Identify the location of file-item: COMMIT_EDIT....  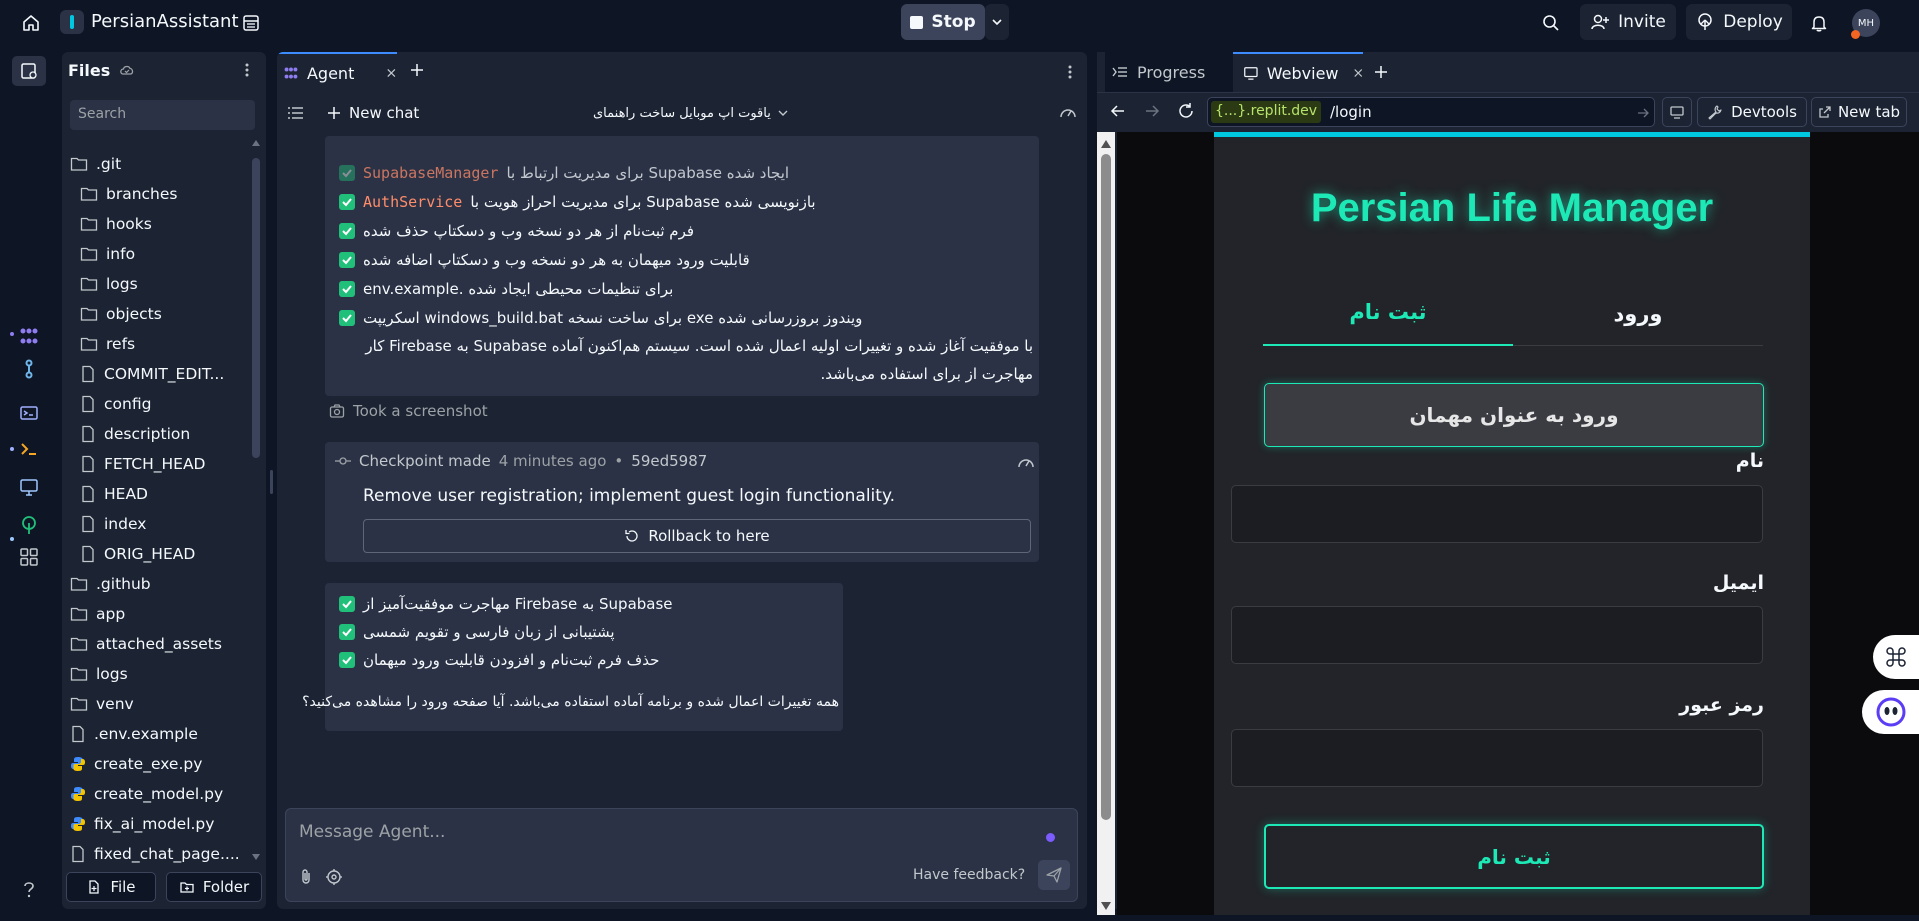
(164, 374).